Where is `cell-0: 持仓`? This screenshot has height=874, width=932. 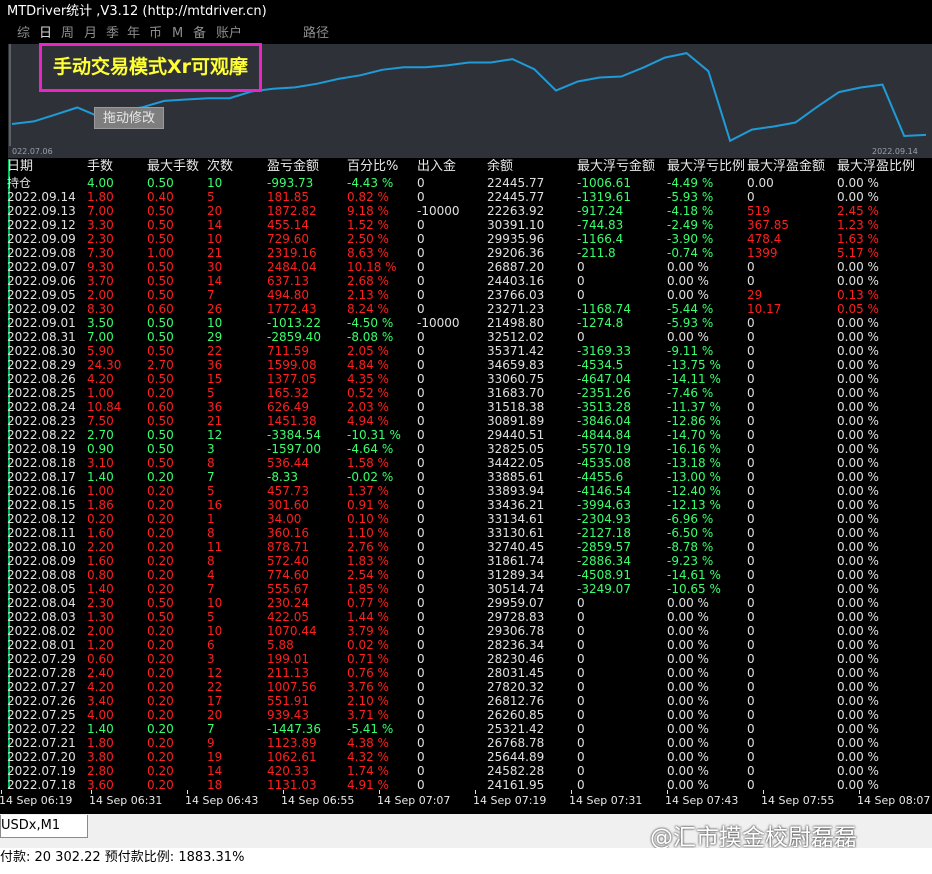 cell-0: 持仓 is located at coordinates (19, 183).